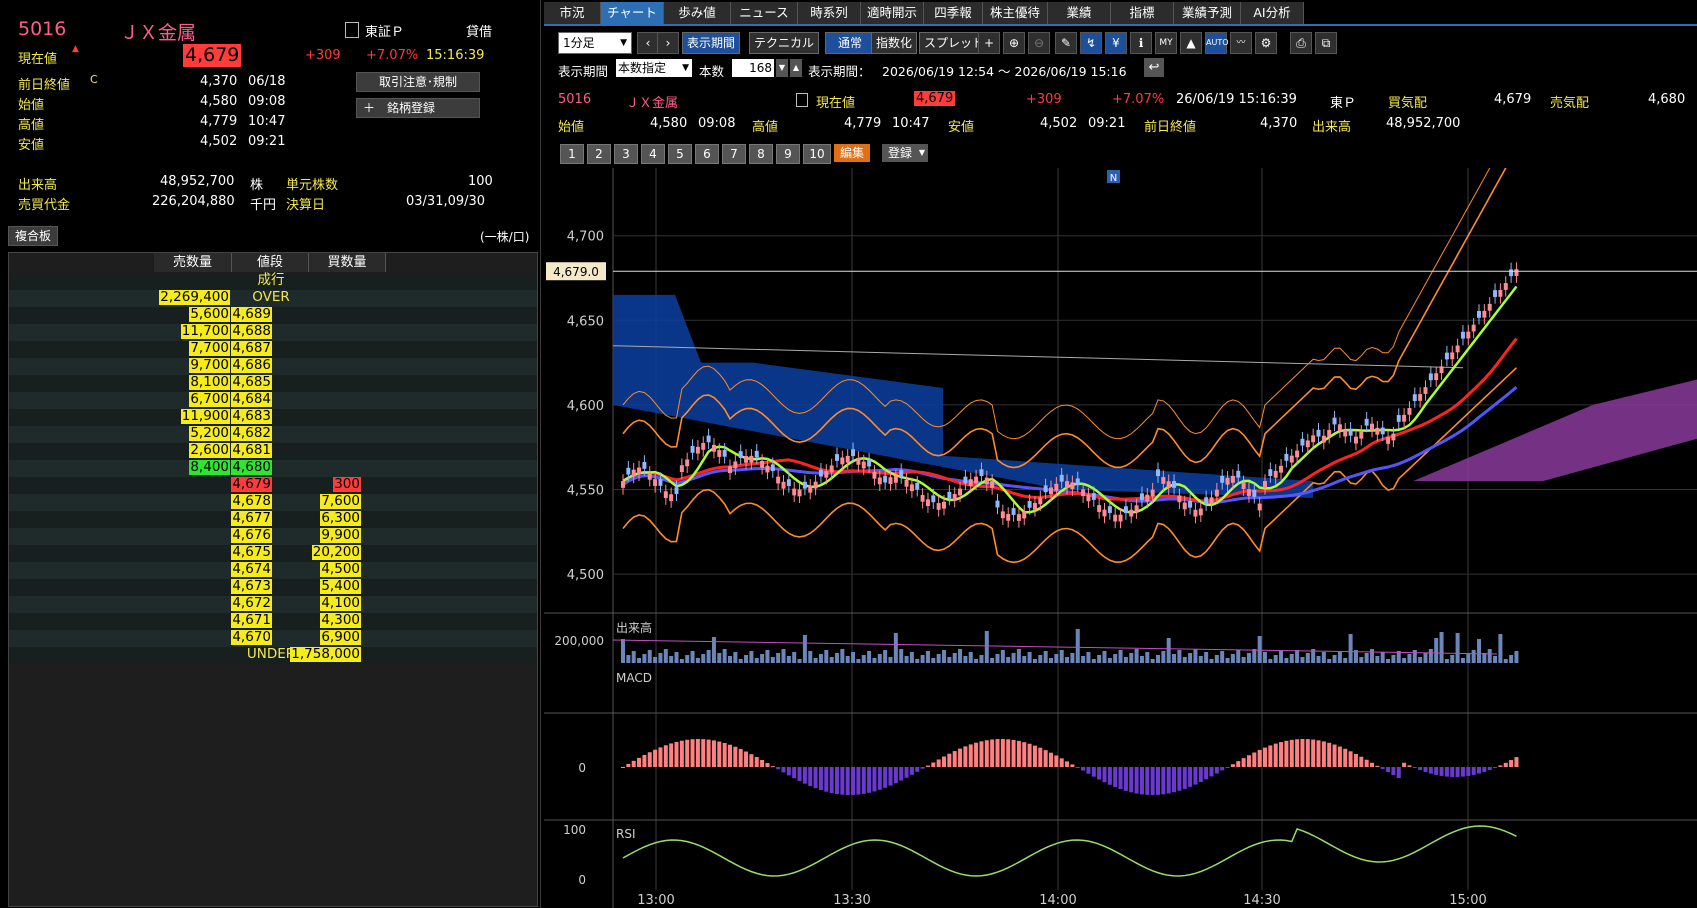 The width and height of the screenshot is (1697, 908). I want to click on pen-icon: ✎, so click(1066, 43).